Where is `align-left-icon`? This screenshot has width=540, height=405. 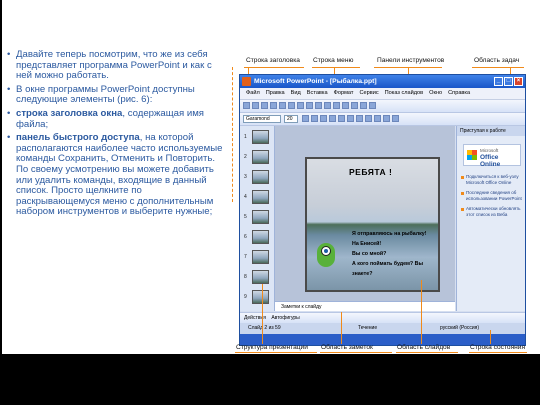 align-left-icon is located at coordinates (341, 118).